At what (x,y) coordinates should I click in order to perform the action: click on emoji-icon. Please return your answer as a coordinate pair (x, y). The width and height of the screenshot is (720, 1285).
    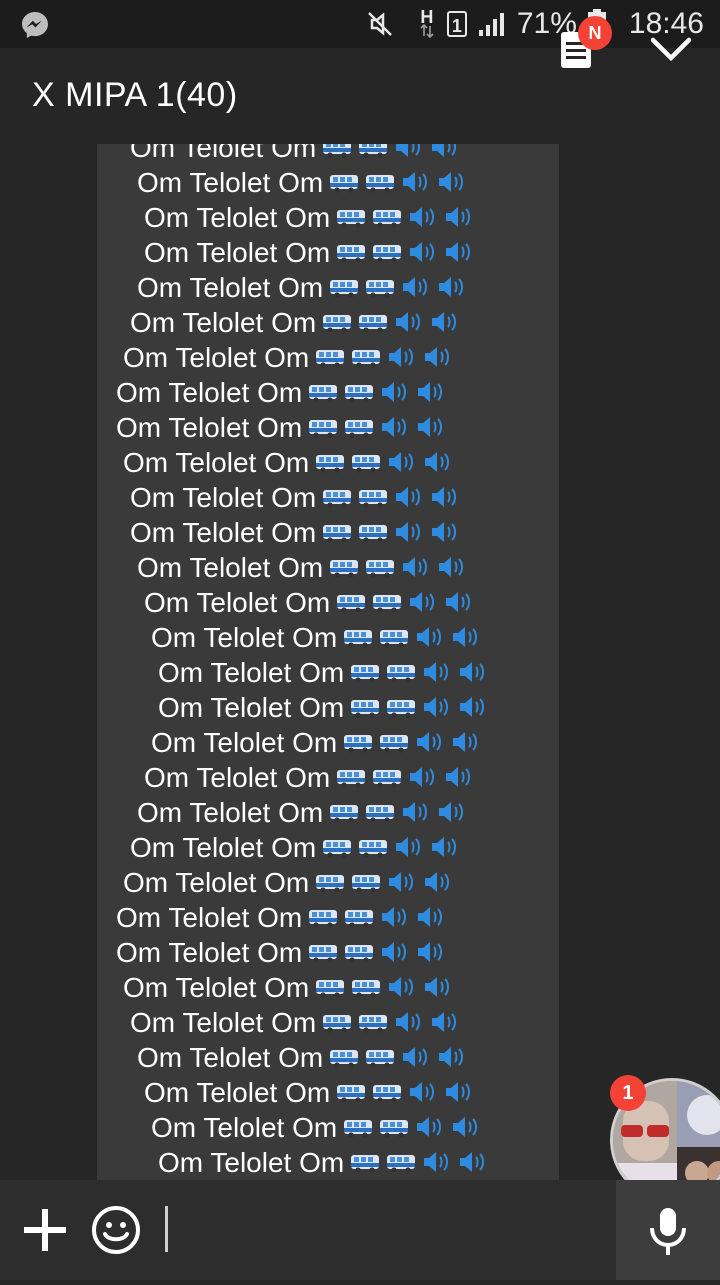
    Looking at the image, I should click on (116, 1230).